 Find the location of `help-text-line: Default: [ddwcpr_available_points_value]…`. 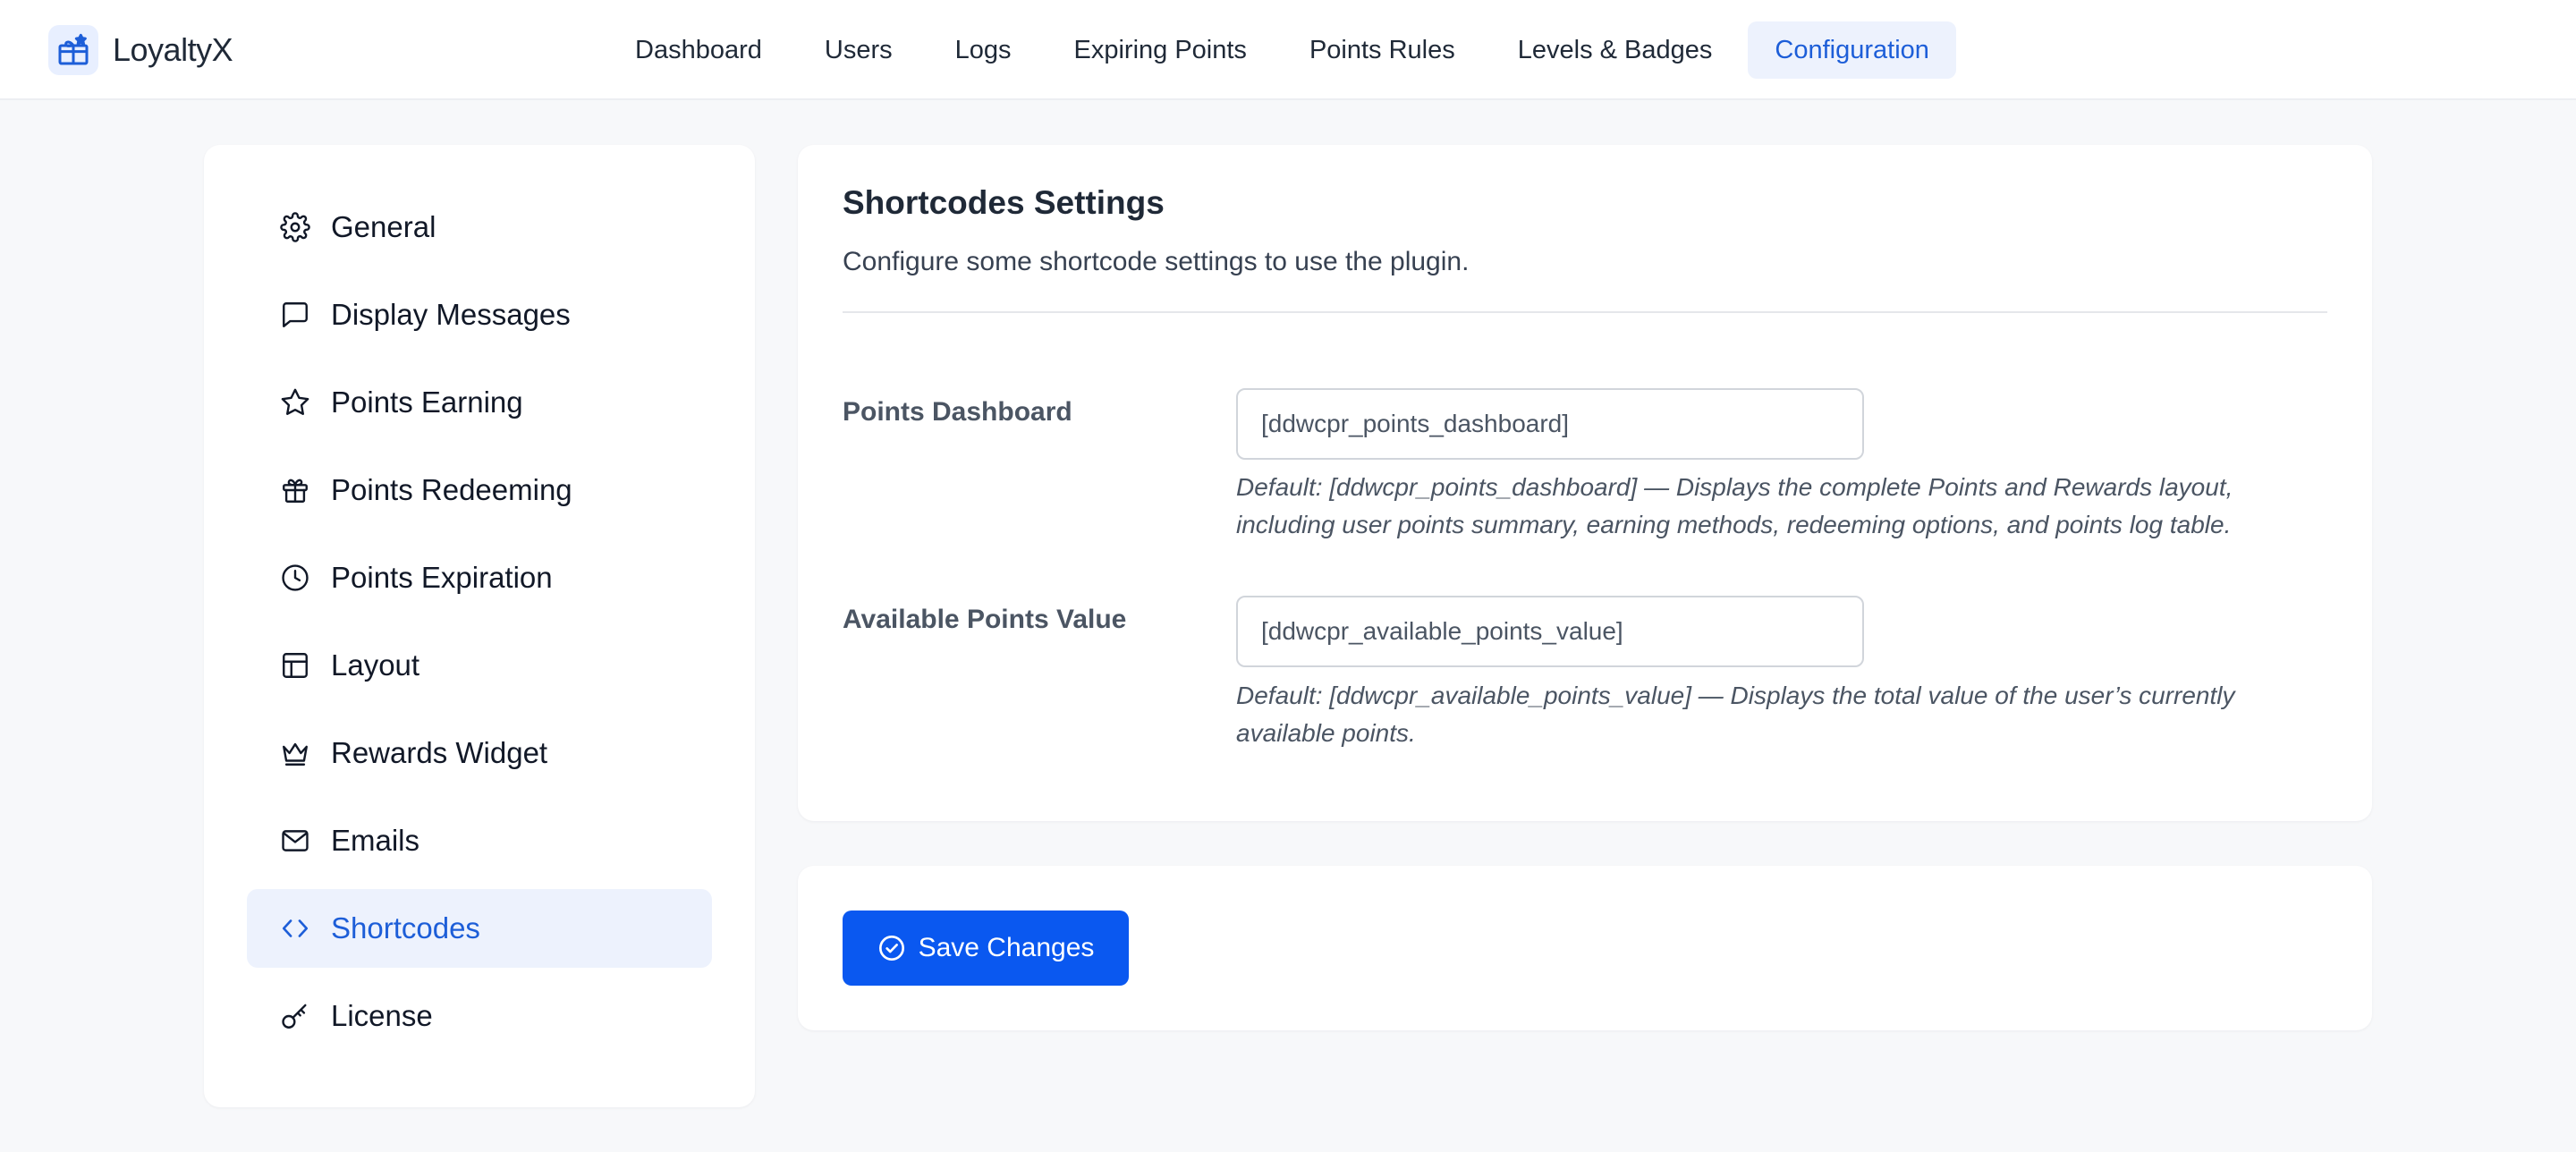

help-text-line: Default: [ddwcpr_available_points_value]… is located at coordinates (1735, 695).